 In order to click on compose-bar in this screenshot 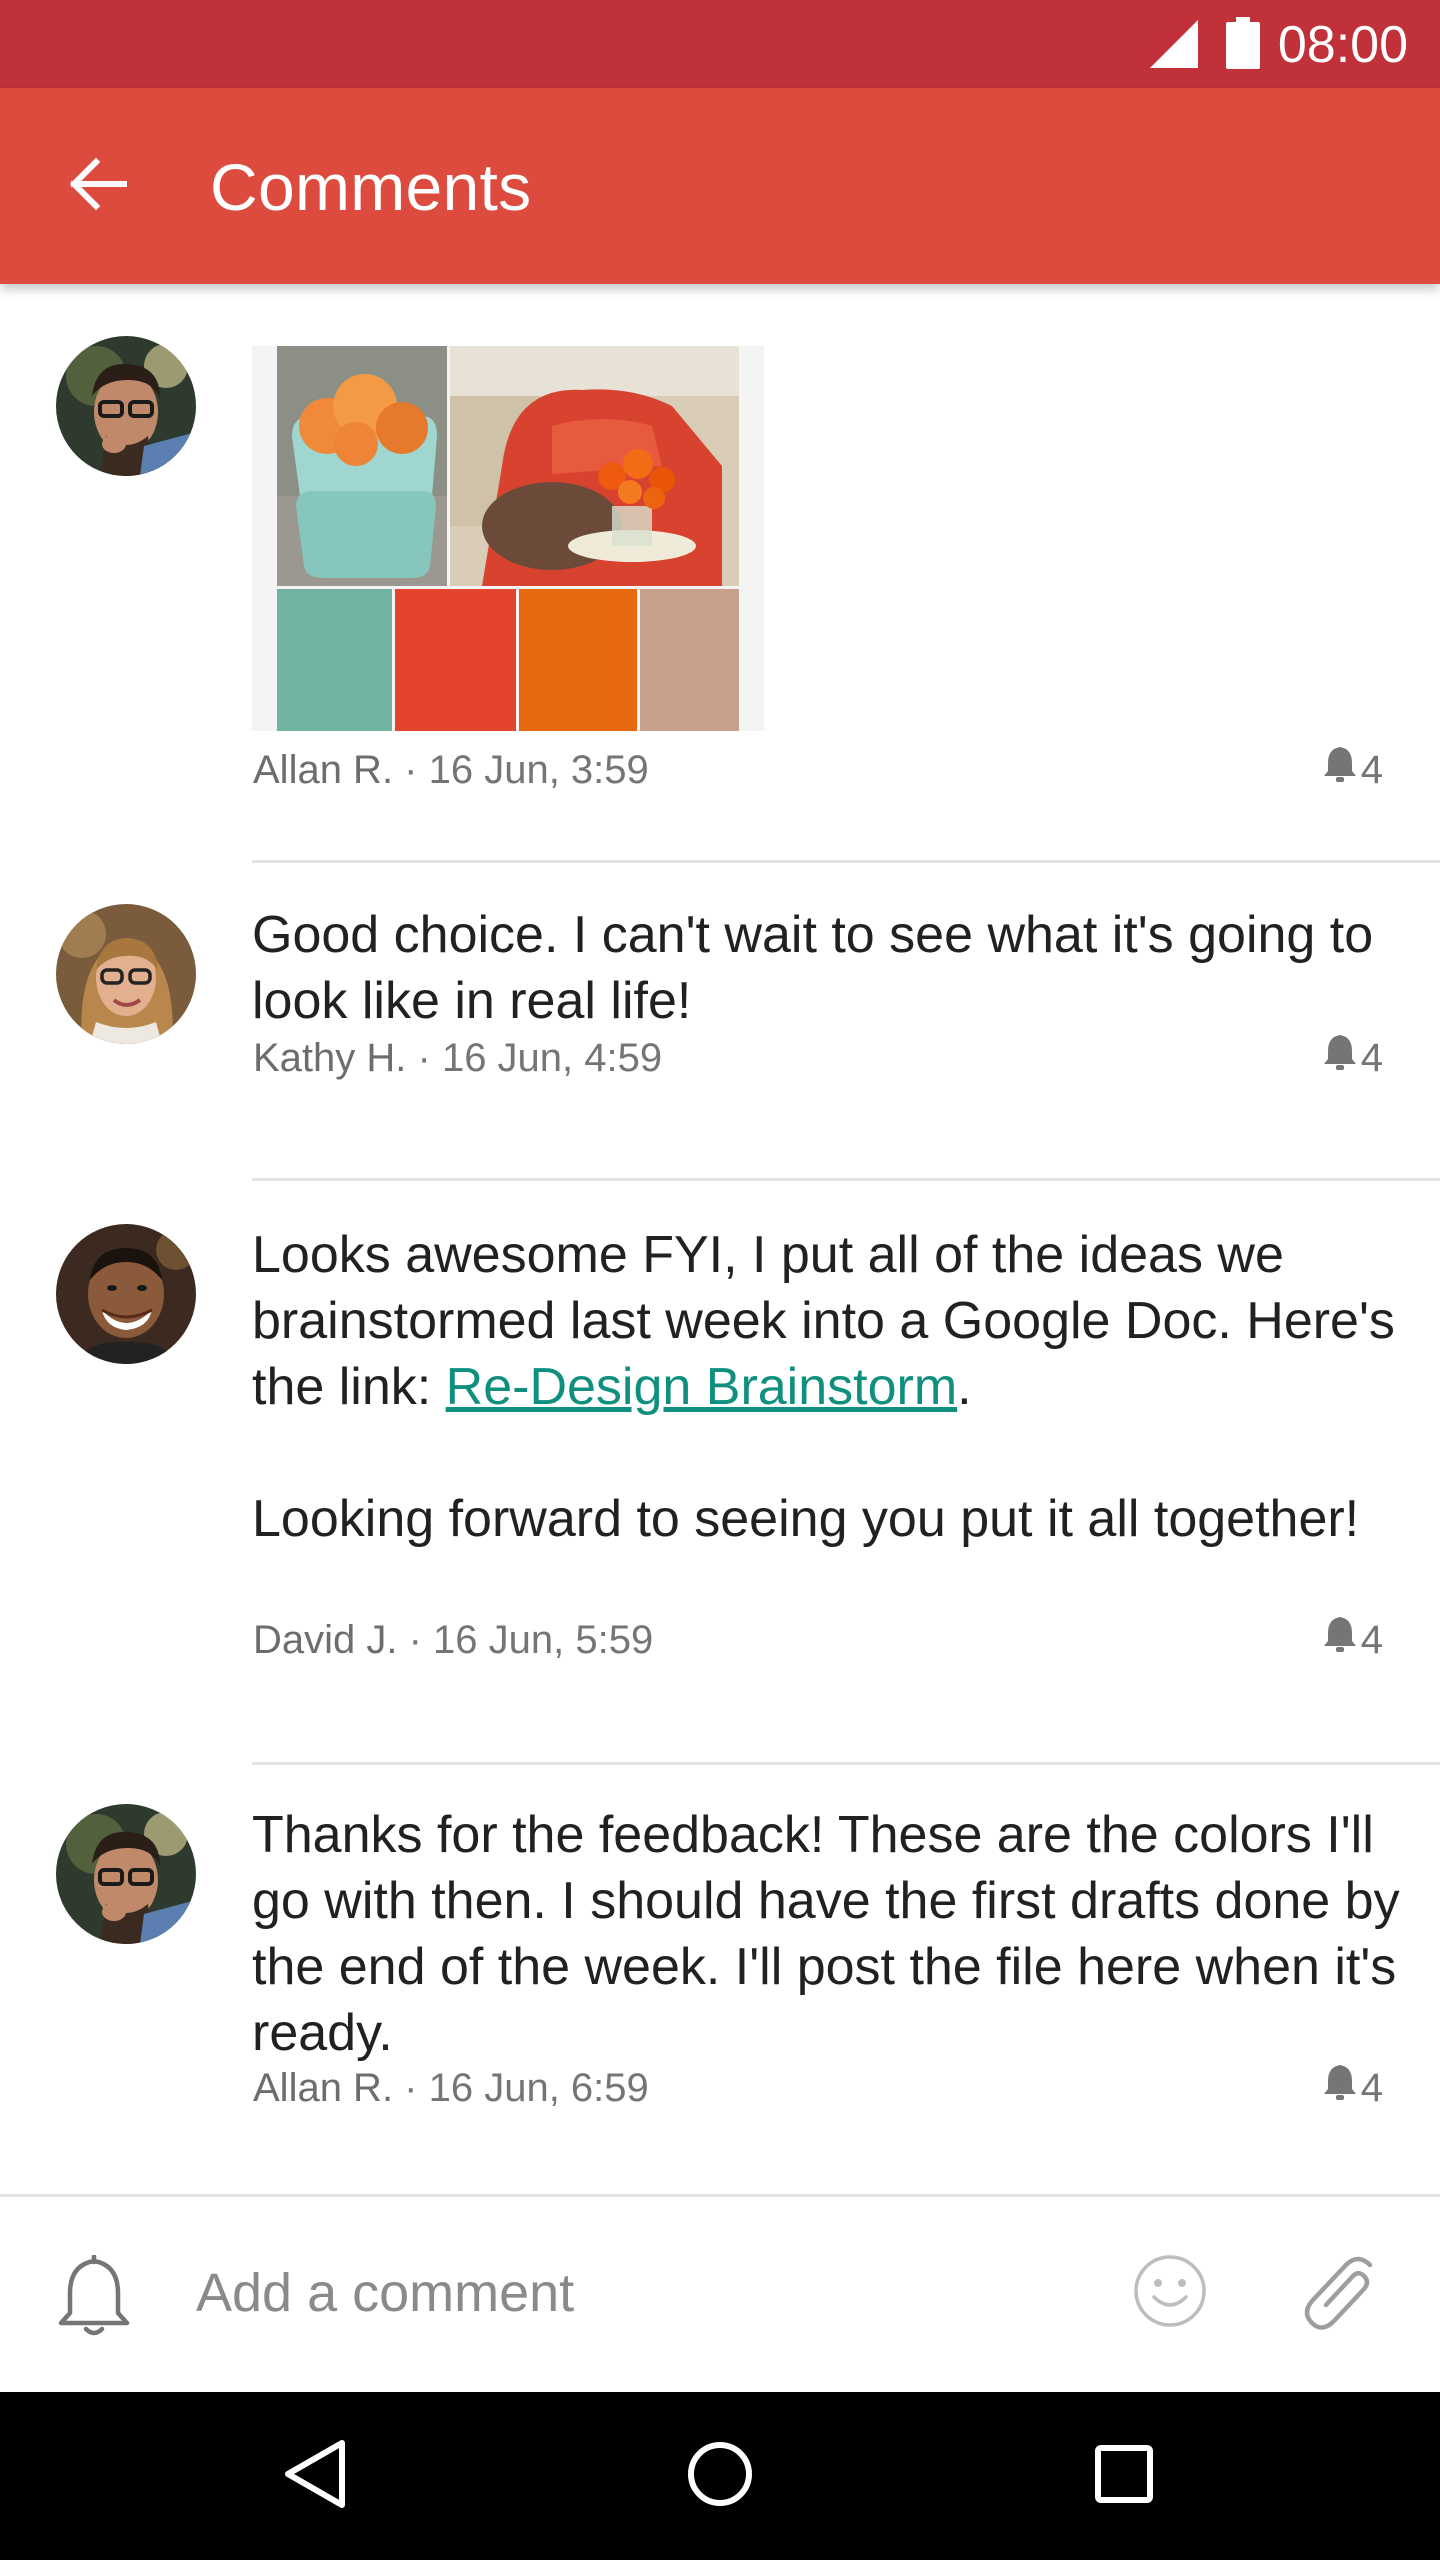, I will do `click(720, 2293)`.